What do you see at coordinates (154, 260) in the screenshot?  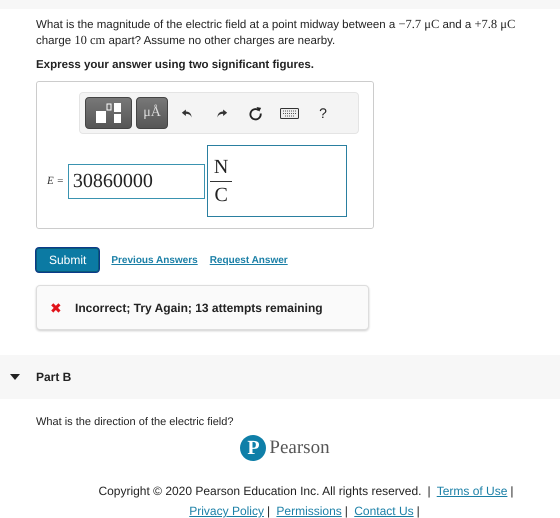 I see `answer-link: Previous Answers` at bounding box center [154, 260].